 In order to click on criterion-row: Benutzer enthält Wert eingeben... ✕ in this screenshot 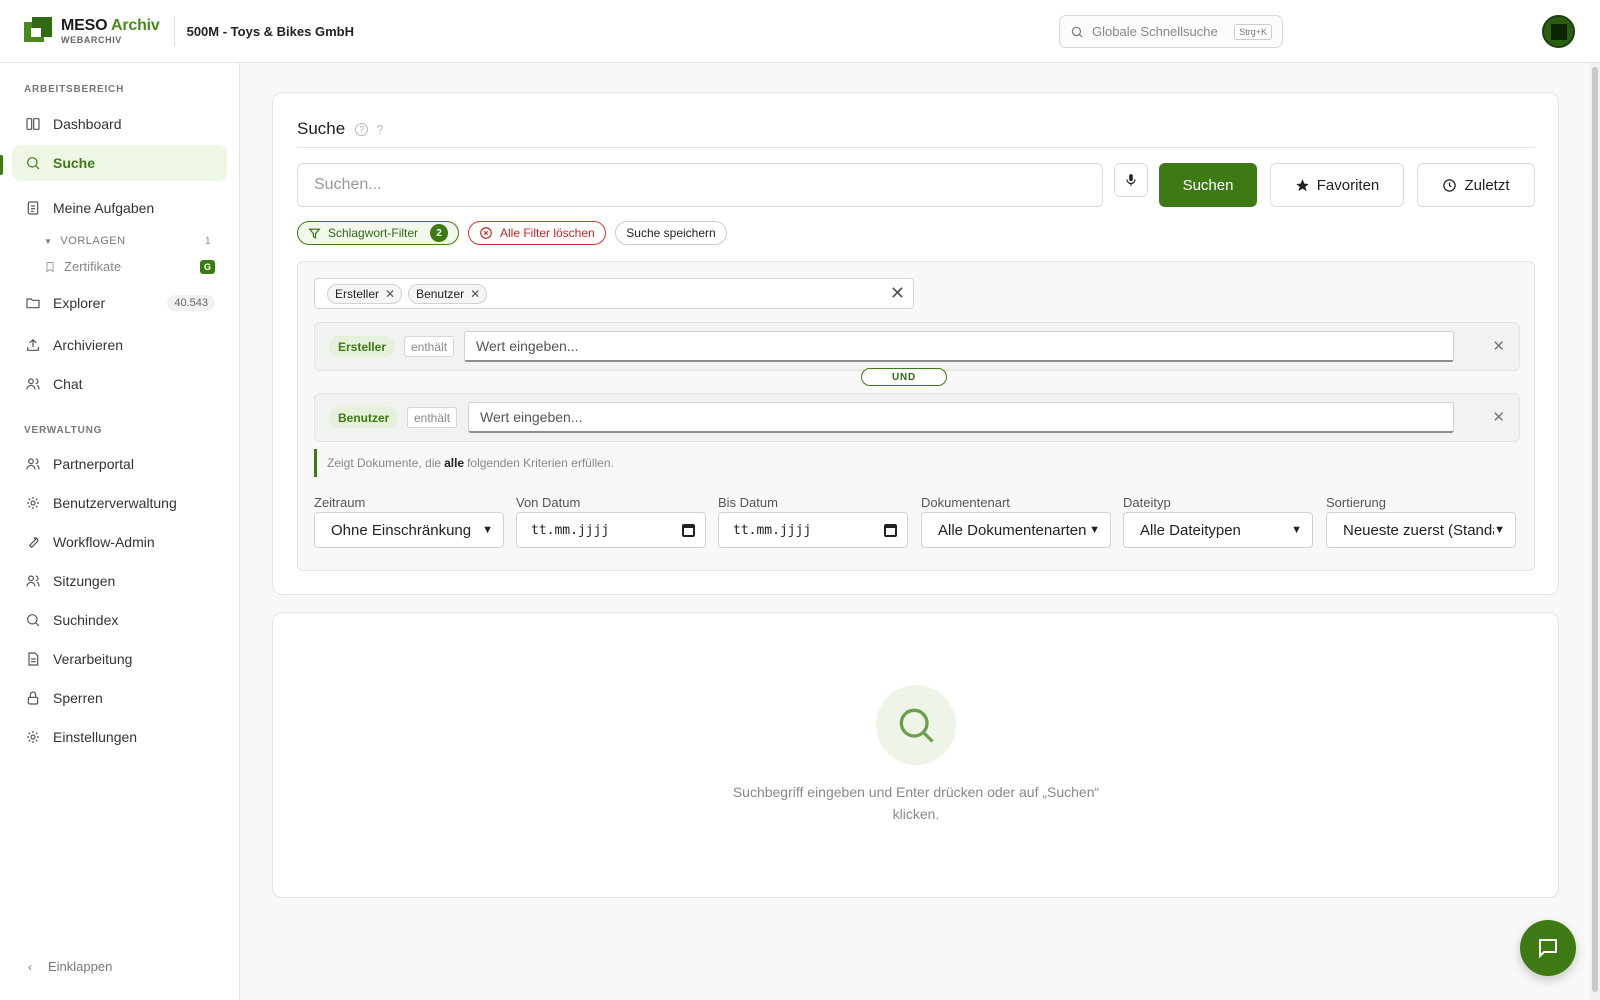, I will do `click(917, 417)`.